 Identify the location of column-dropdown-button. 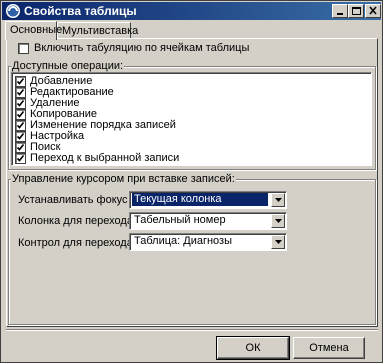
(278, 221).